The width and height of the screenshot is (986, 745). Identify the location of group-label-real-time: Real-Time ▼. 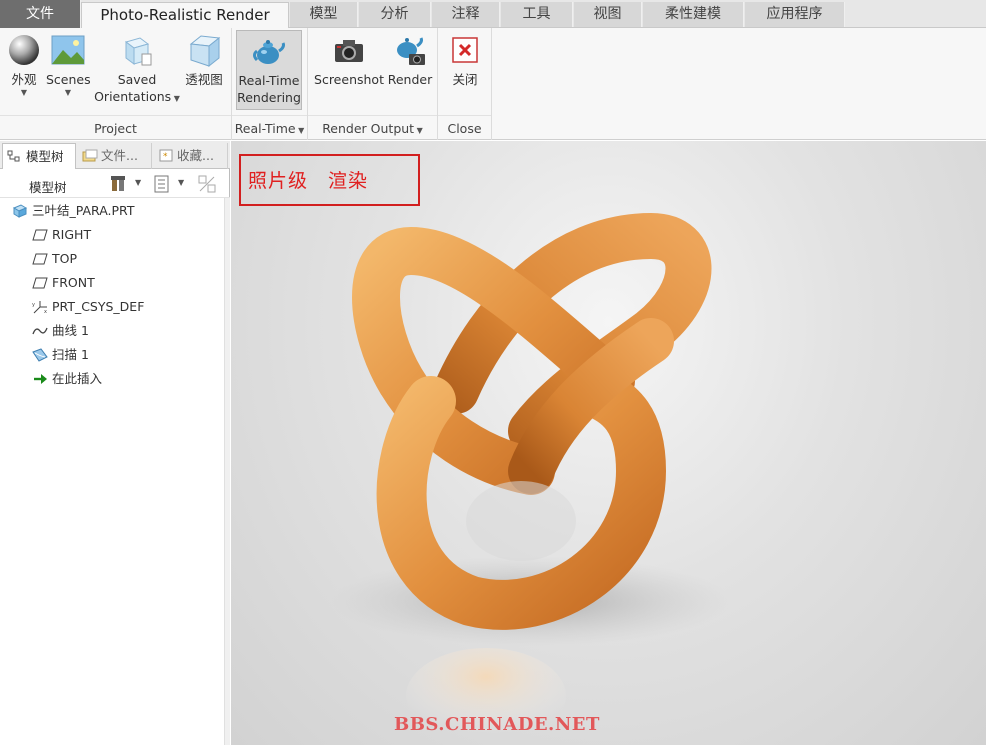
(269, 128).